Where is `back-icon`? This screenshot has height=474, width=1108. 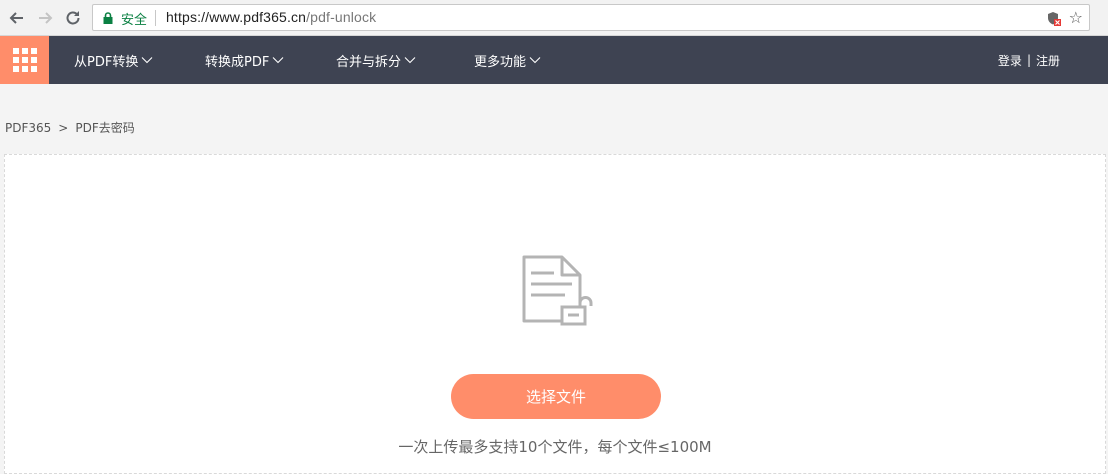
back-icon is located at coordinates (17, 18).